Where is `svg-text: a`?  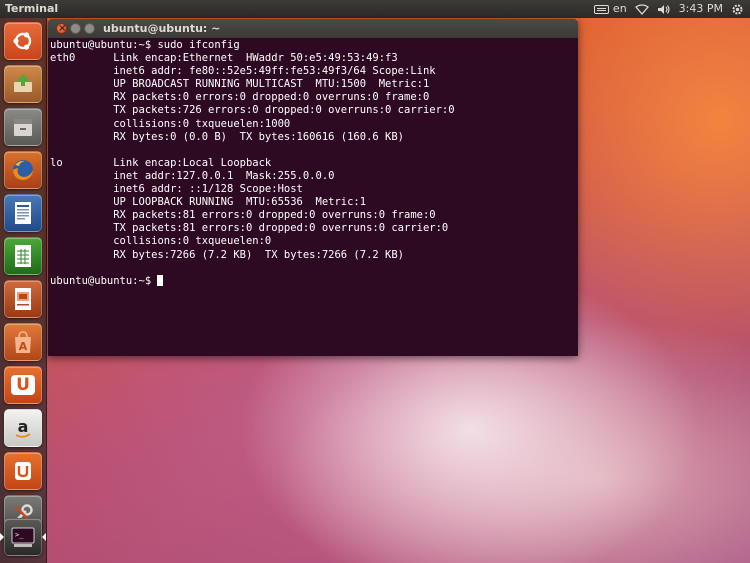
svg-text: a is located at coordinates (23, 426).